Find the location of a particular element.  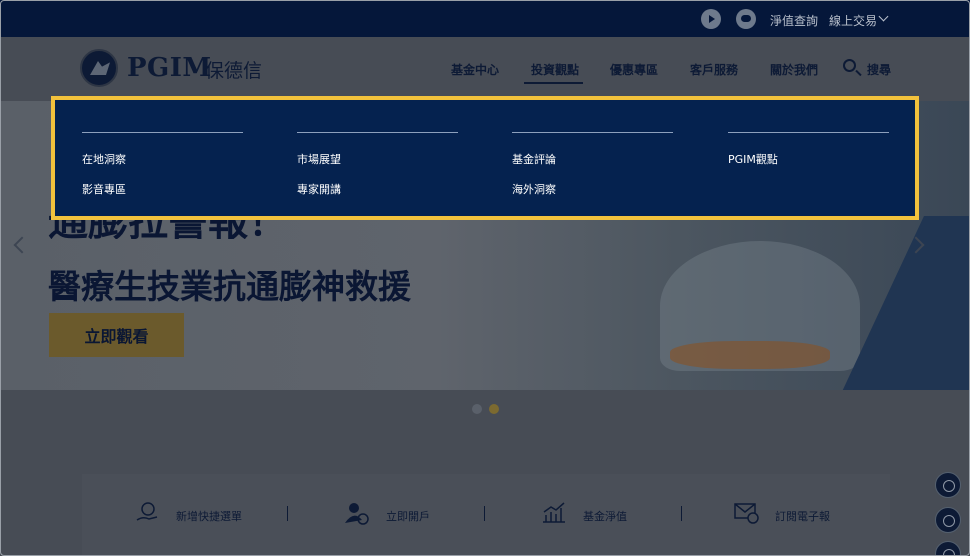

menu-item-fund-review: 基金評論 is located at coordinates (534, 159).